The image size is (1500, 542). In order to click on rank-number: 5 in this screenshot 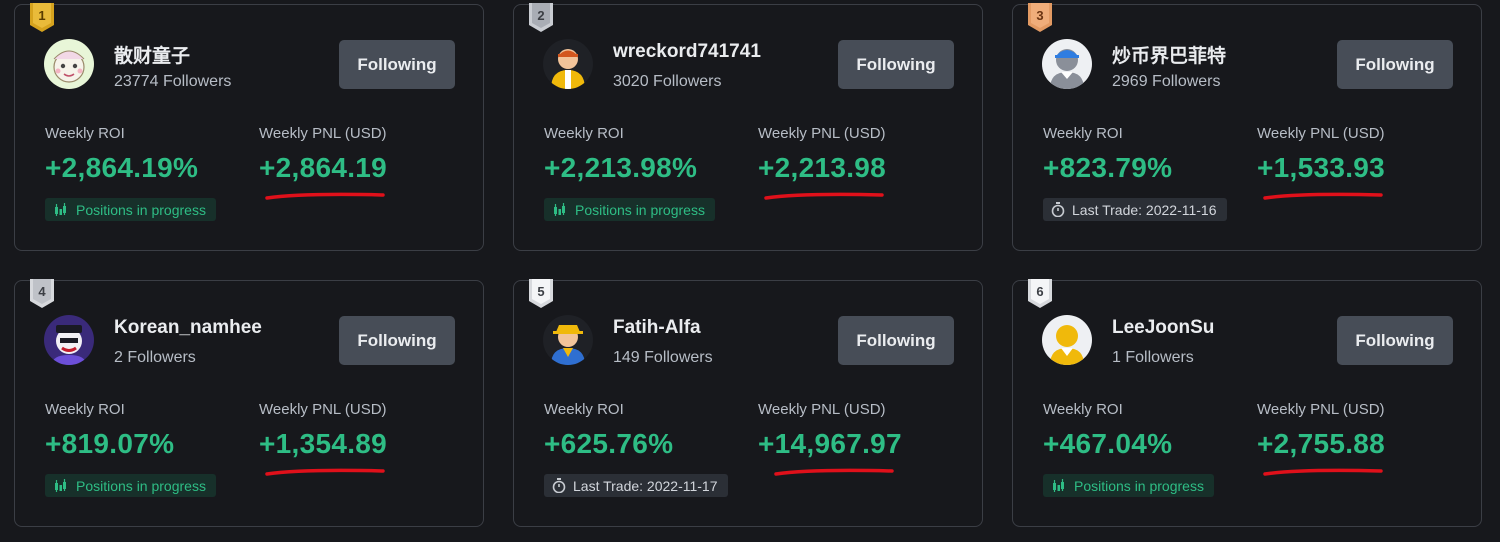, I will do `click(541, 291)`.